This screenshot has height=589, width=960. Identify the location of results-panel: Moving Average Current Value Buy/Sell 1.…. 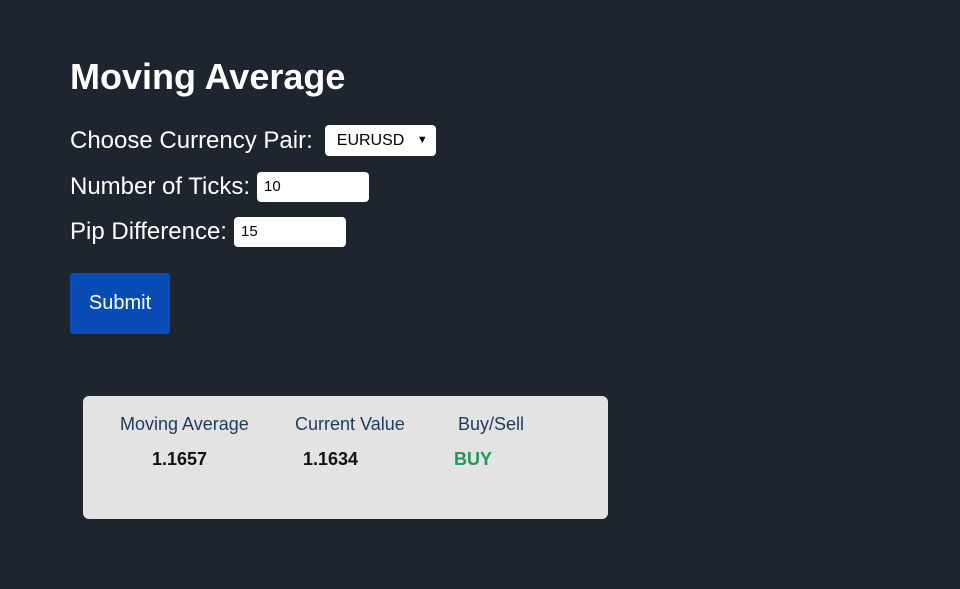
(345, 457).